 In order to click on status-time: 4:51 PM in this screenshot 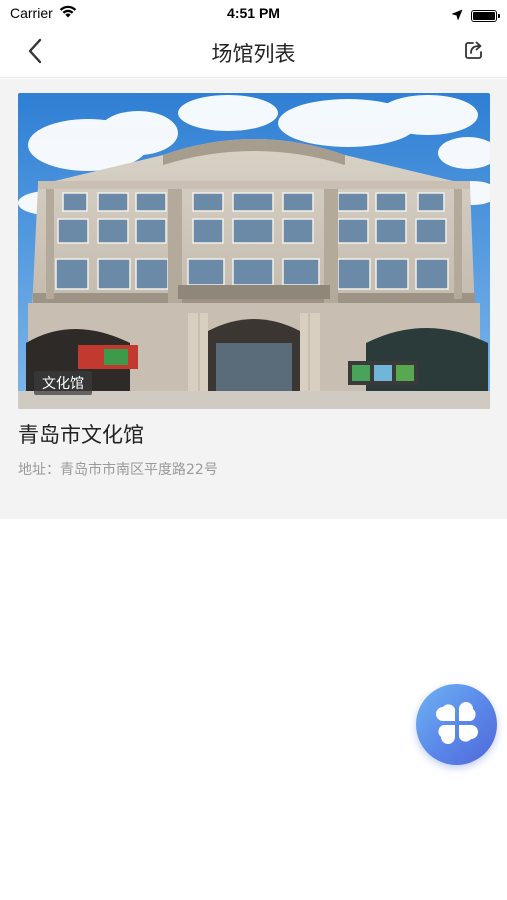, I will do `click(253, 13)`.